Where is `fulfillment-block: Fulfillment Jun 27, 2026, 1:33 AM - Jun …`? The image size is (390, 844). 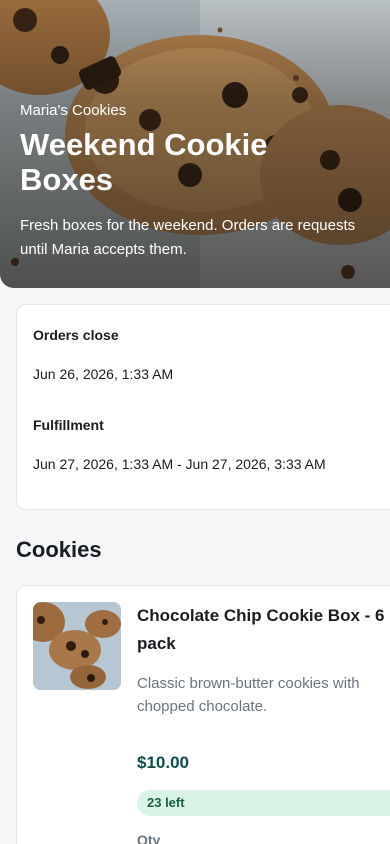
fulfillment-block: Fulfillment Jun 27, 2026, 1:33 AM - Jun … is located at coordinates (211, 444).